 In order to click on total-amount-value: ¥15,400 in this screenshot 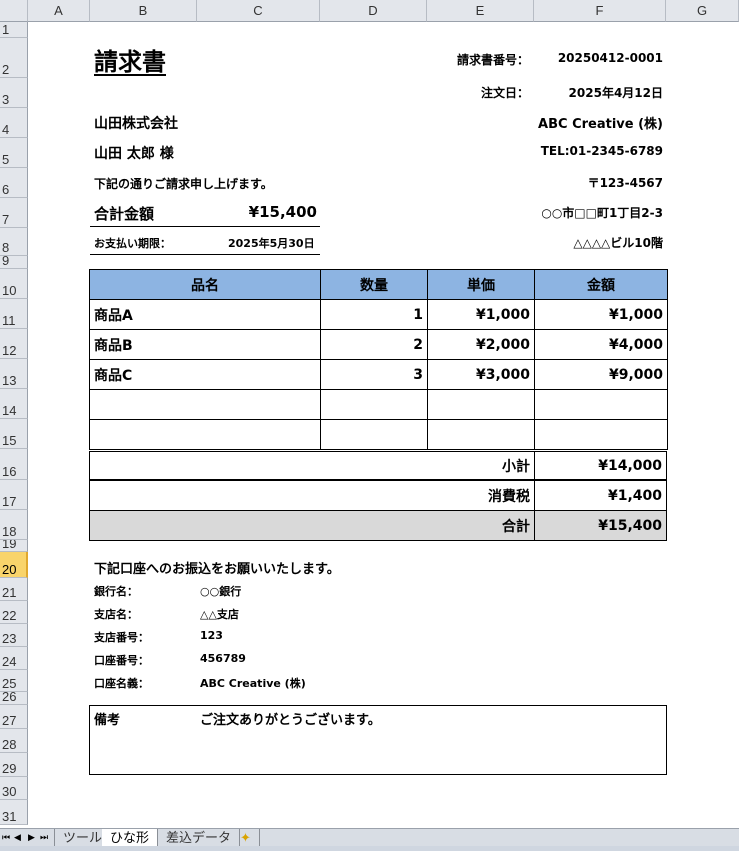, I will do `click(282, 212)`.